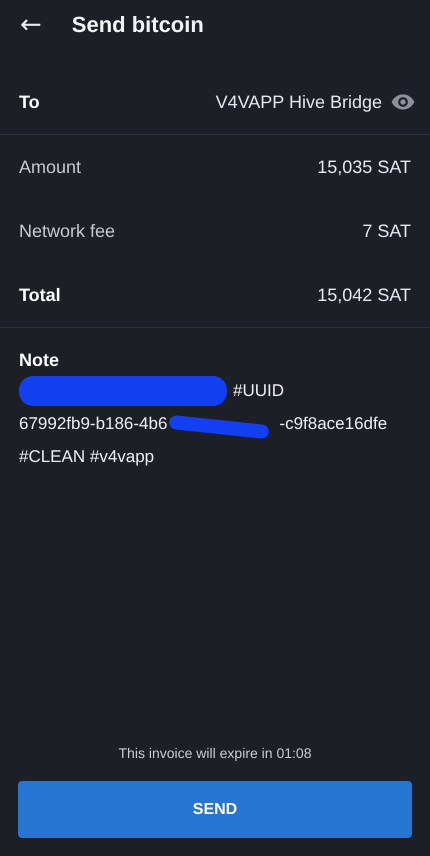  Describe the element at coordinates (215, 753) in the screenshot. I see `expiry-notice: This invoice will expire in 01:08` at that location.